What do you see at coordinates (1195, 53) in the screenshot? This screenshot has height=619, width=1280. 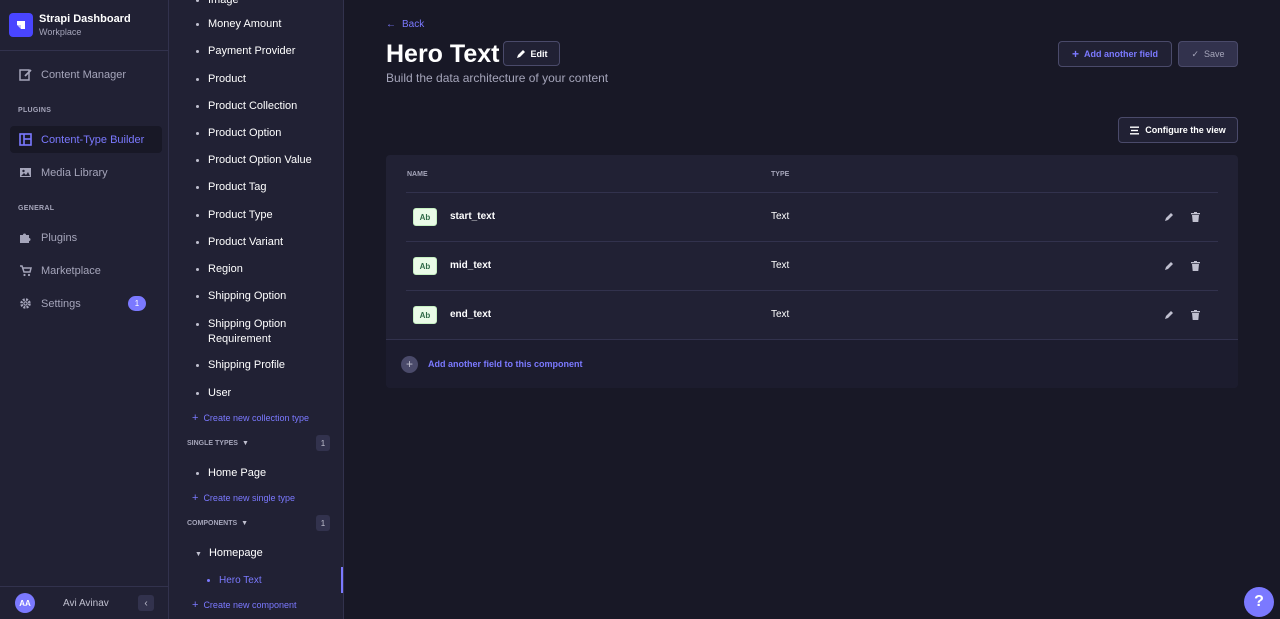 I see `check-icon: ✓` at bounding box center [1195, 53].